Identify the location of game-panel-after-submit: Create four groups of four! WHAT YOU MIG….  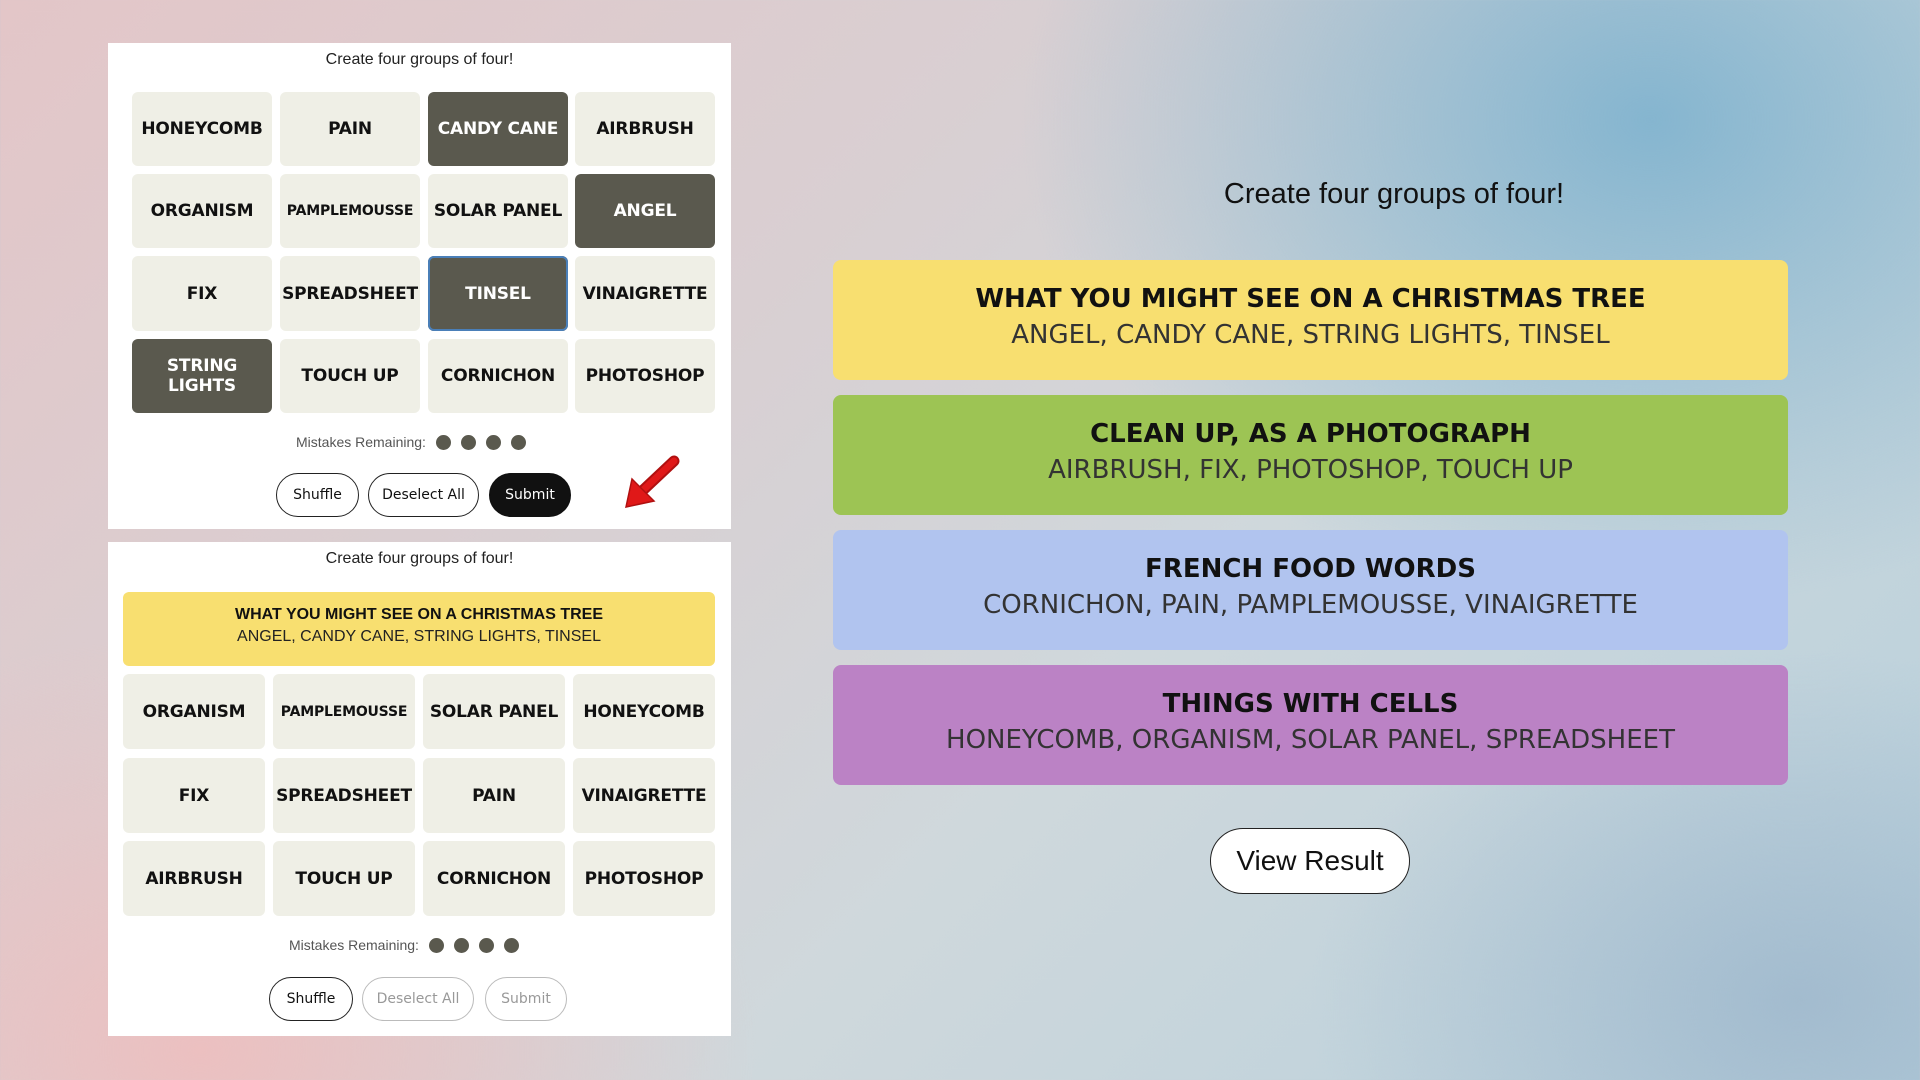
(419, 789).